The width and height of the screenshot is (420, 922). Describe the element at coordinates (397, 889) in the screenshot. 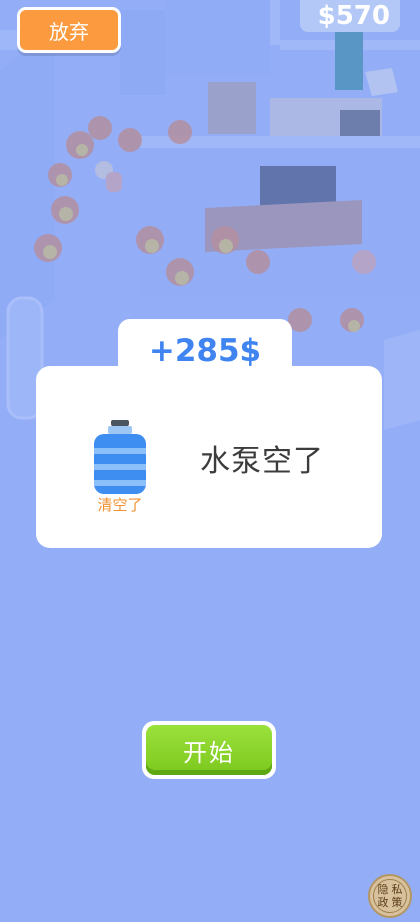

I see `privacy-char: 私` at that location.